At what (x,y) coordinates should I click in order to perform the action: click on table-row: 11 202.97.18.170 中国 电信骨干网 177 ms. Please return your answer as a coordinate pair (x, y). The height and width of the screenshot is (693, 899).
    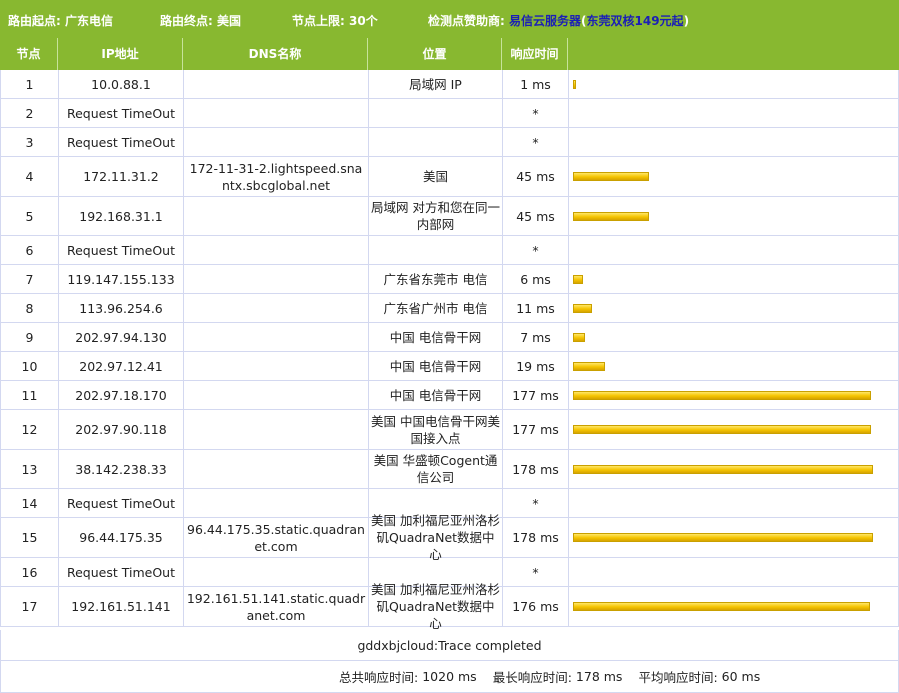
    Looking at the image, I should click on (449, 395).